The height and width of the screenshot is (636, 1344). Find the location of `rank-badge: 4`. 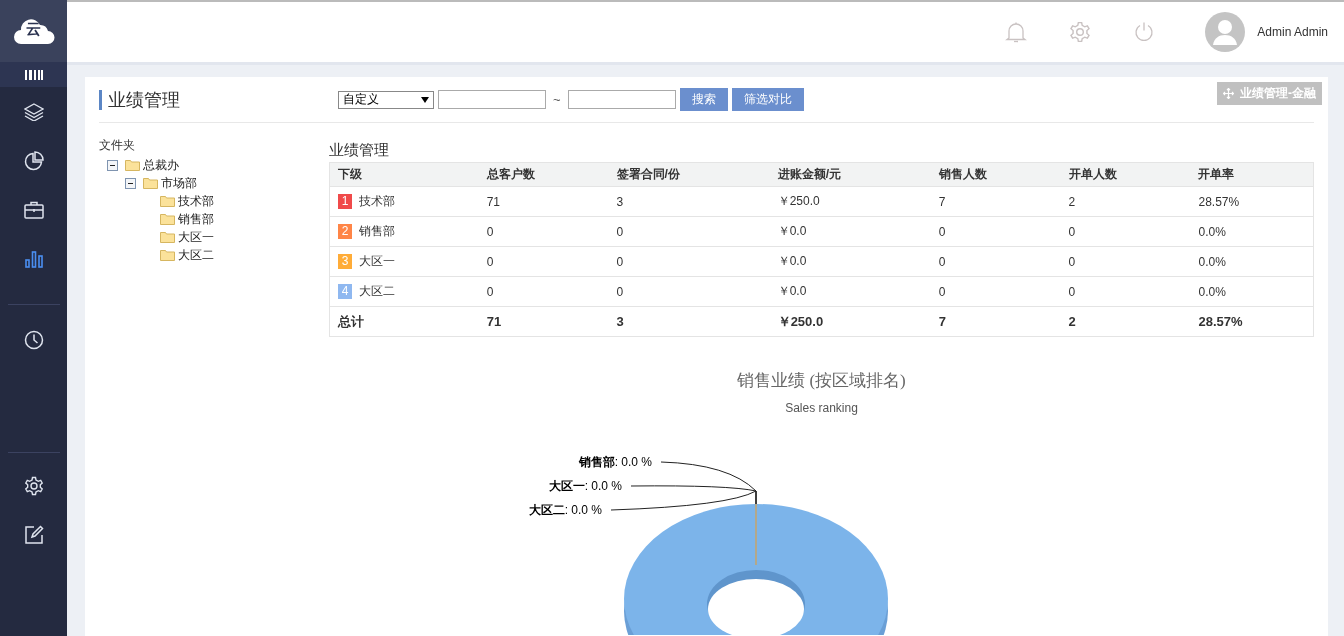

rank-badge: 4 is located at coordinates (345, 291).